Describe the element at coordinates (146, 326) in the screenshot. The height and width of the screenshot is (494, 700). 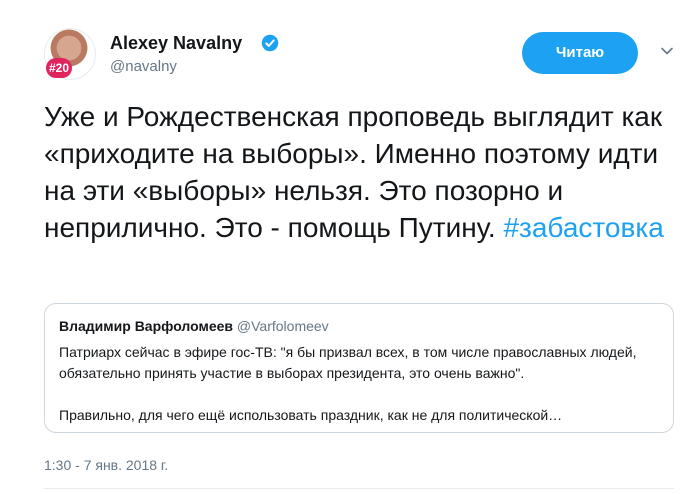
I see `quoted-author-name: Владимир Варфоломеев` at that location.